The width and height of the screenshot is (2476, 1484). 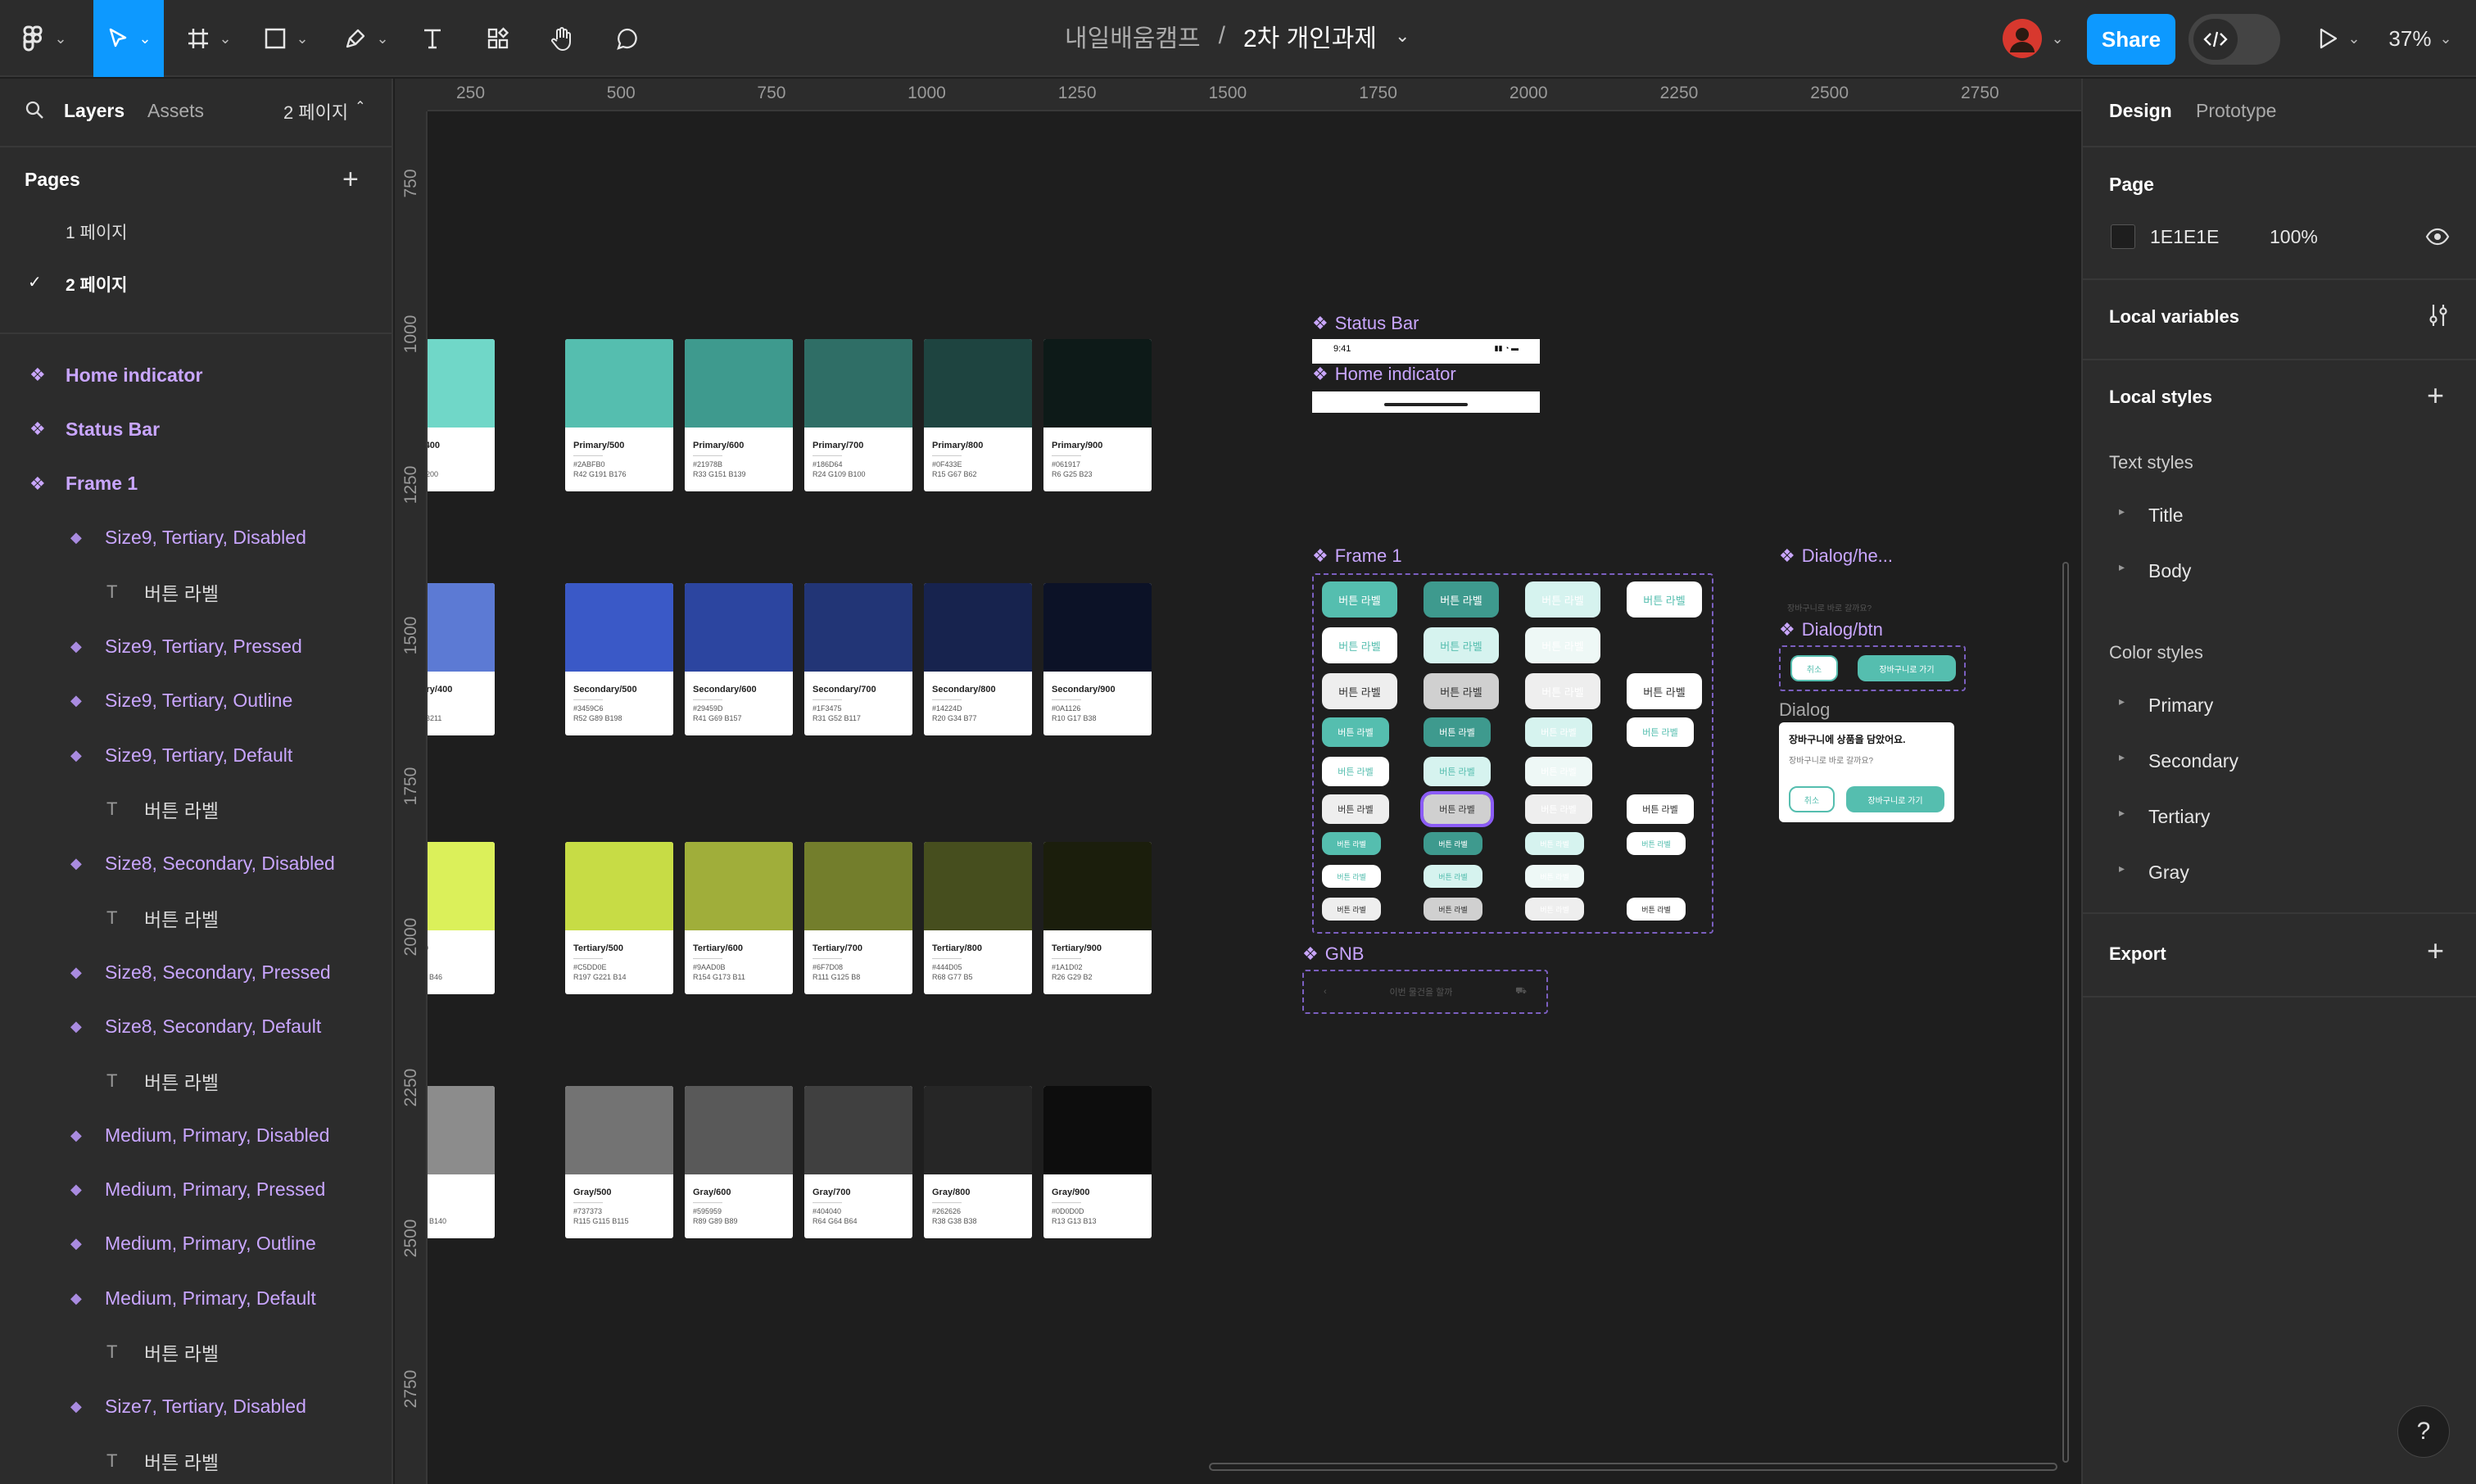 What do you see at coordinates (350, 180) in the screenshot?
I see `add-page-icon: +` at bounding box center [350, 180].